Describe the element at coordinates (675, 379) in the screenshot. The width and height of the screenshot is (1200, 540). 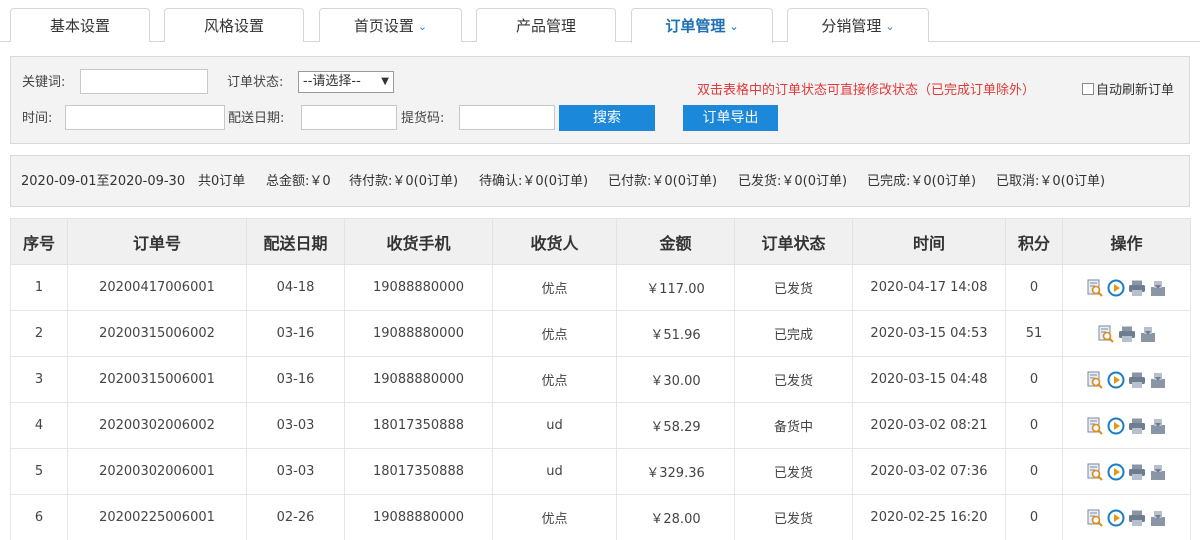
I see `cell-amount: ￥30.00` at that location.